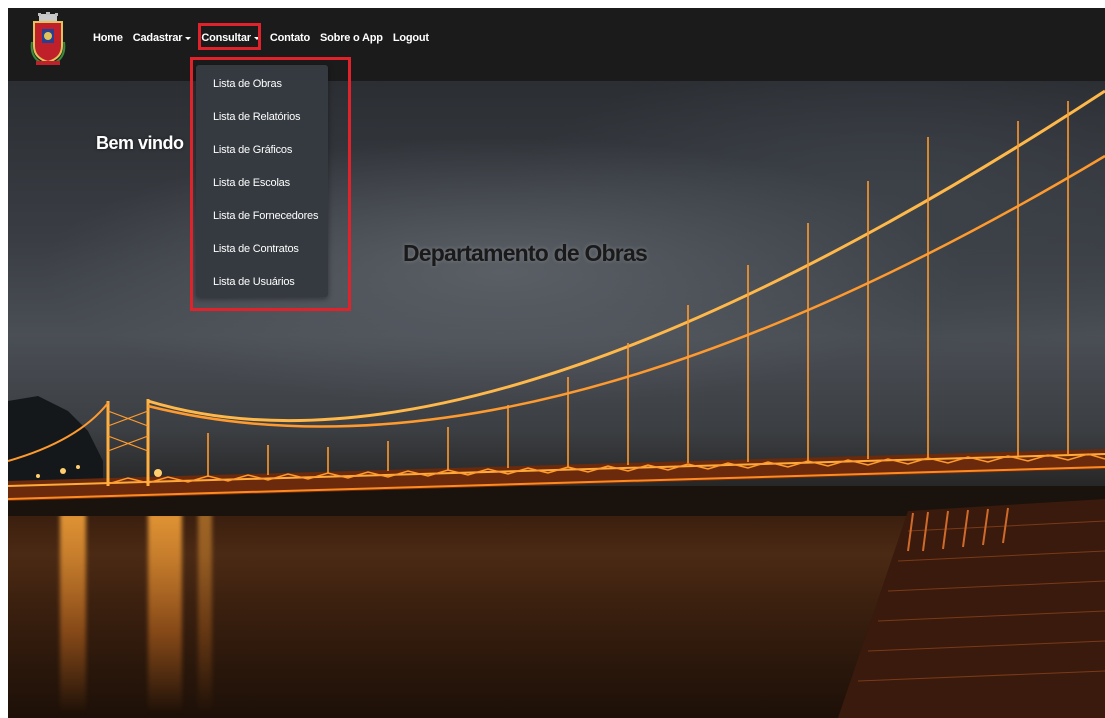 The image size is (1105, 718). What do you see at coordinates (410, 38) in the screenshot?
I see `nav-logout-label: Logout` at bounding box center [410, 38].